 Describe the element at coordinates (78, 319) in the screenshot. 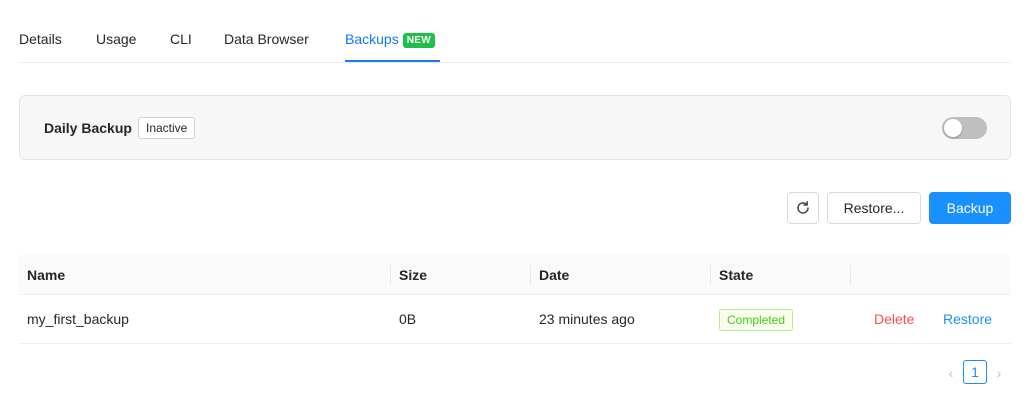

I see `backup-name: my_first_backup` at that location.